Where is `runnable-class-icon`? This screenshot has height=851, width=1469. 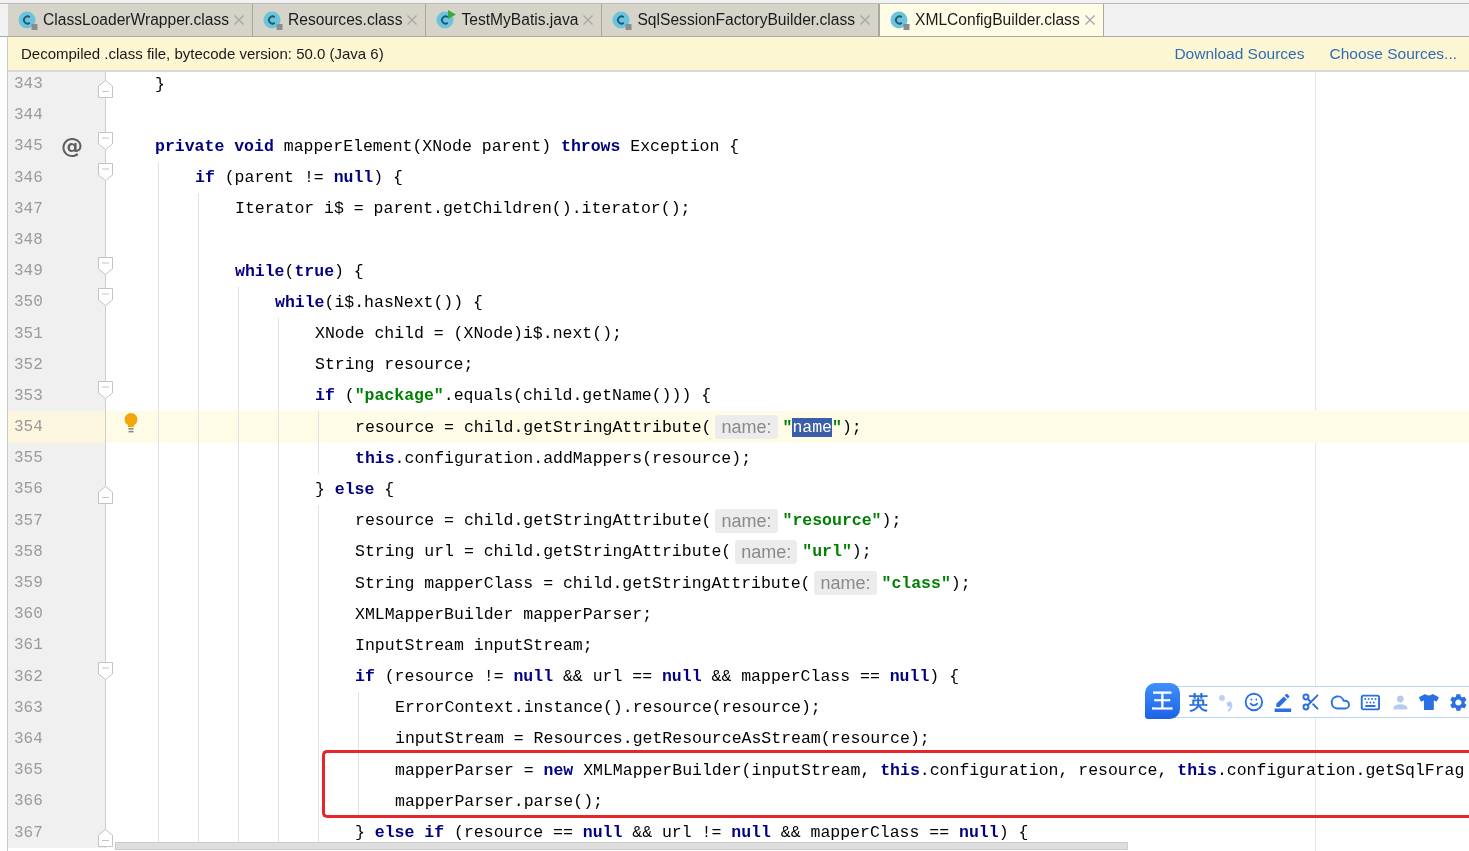 runnable-class-icon is located at coordinates (446, 20).